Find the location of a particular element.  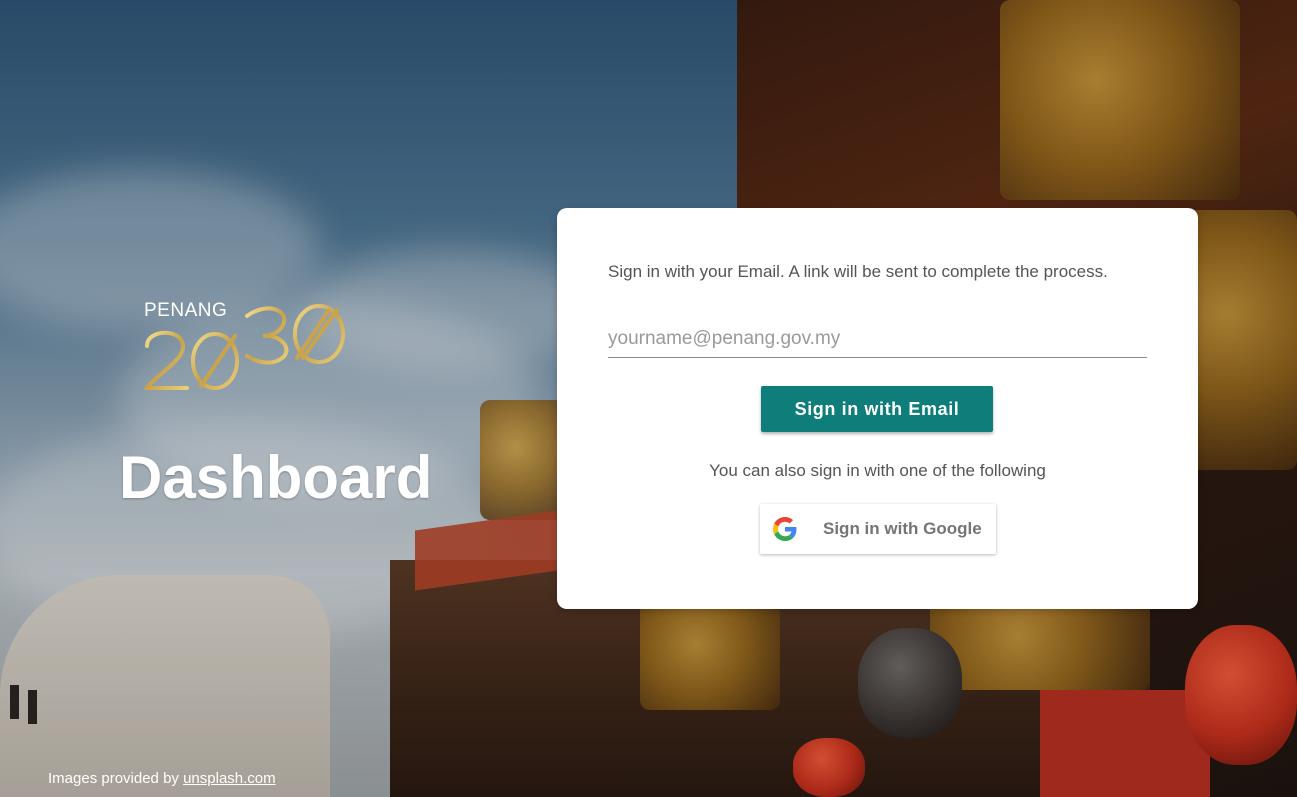

penang-2030-logo: PENANG is located at coordinates (245, 346).